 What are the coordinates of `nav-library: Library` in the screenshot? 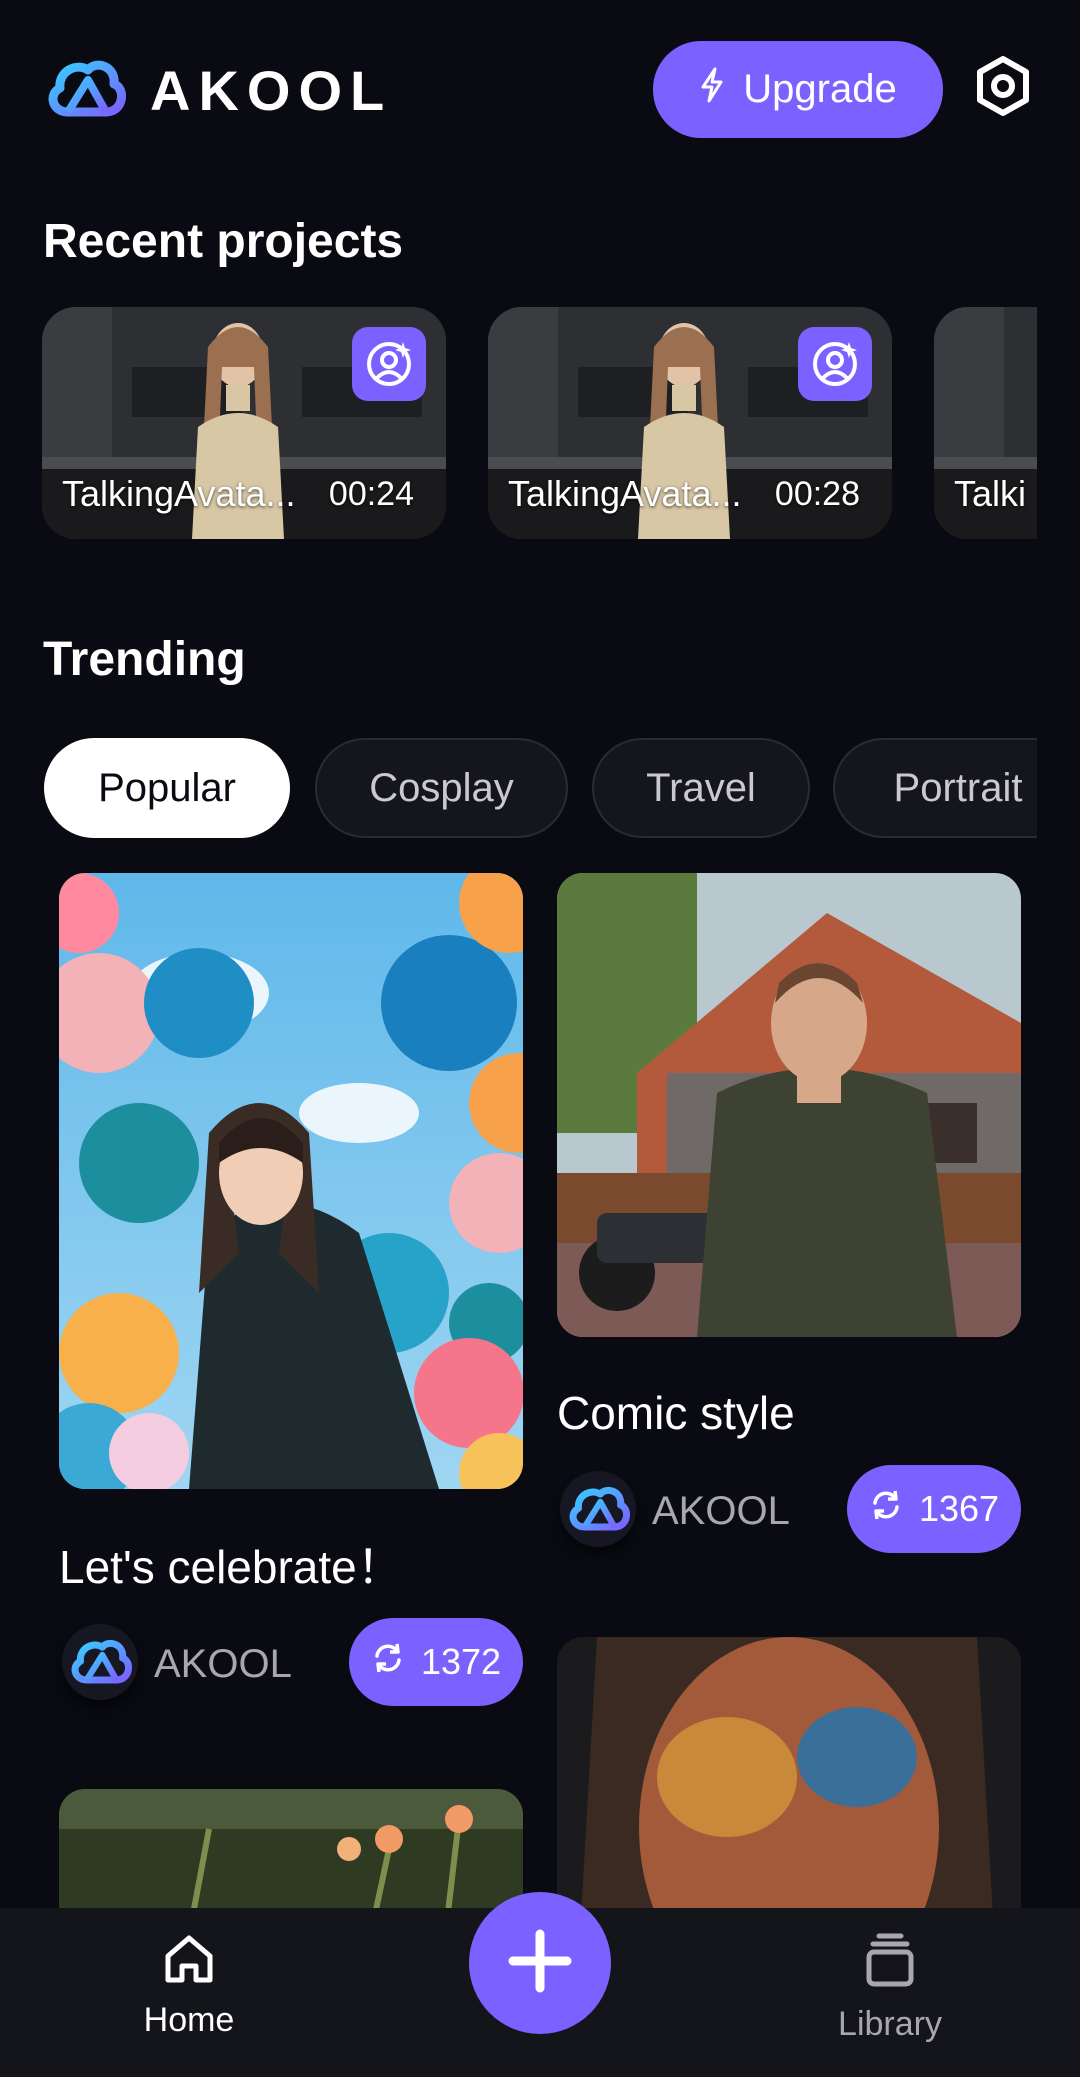 It's located at (890, 1988).